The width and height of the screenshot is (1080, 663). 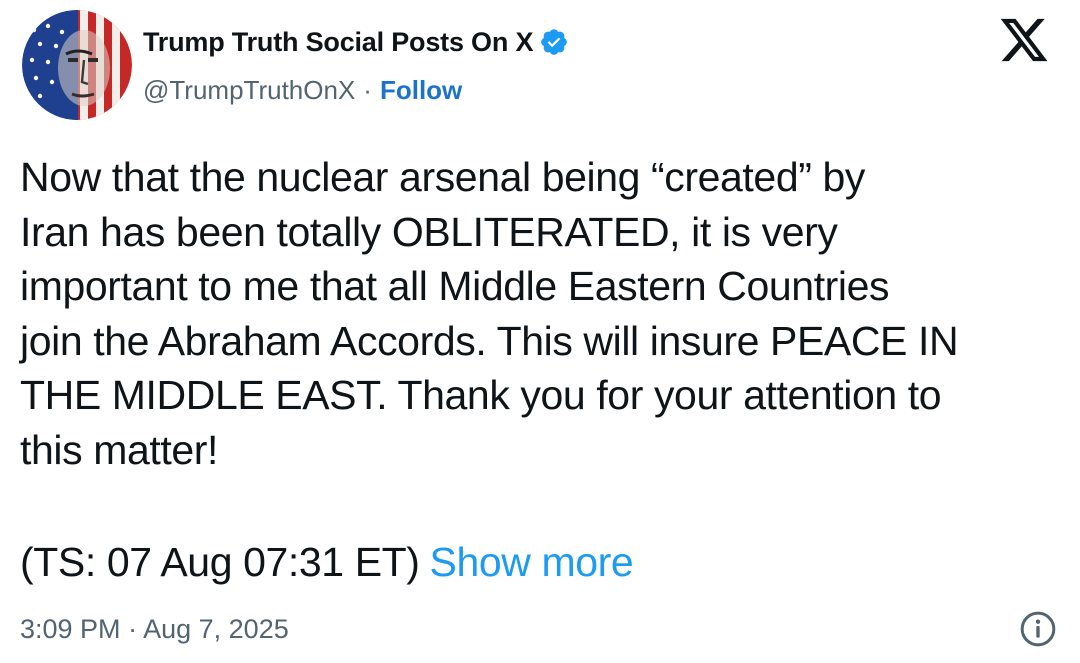 I want to click on flag-portrait-avatar-icon, so click(x=77, y=65).